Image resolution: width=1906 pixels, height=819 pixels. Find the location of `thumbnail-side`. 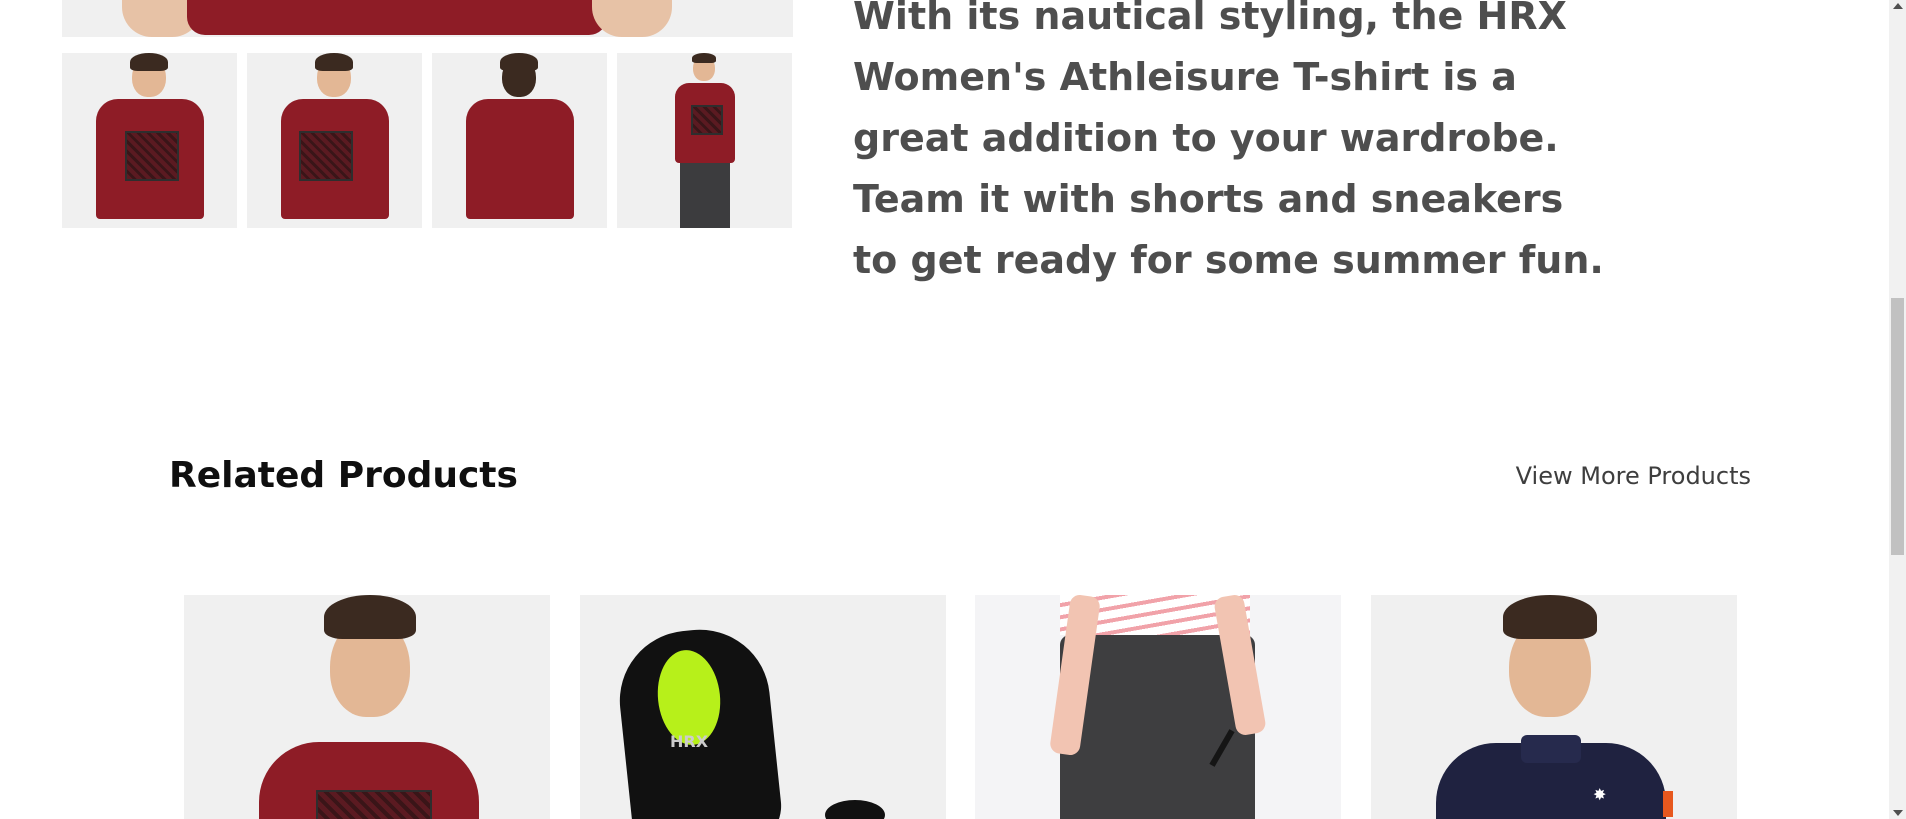

thumbnail-side is located at coordinates (334, 140).